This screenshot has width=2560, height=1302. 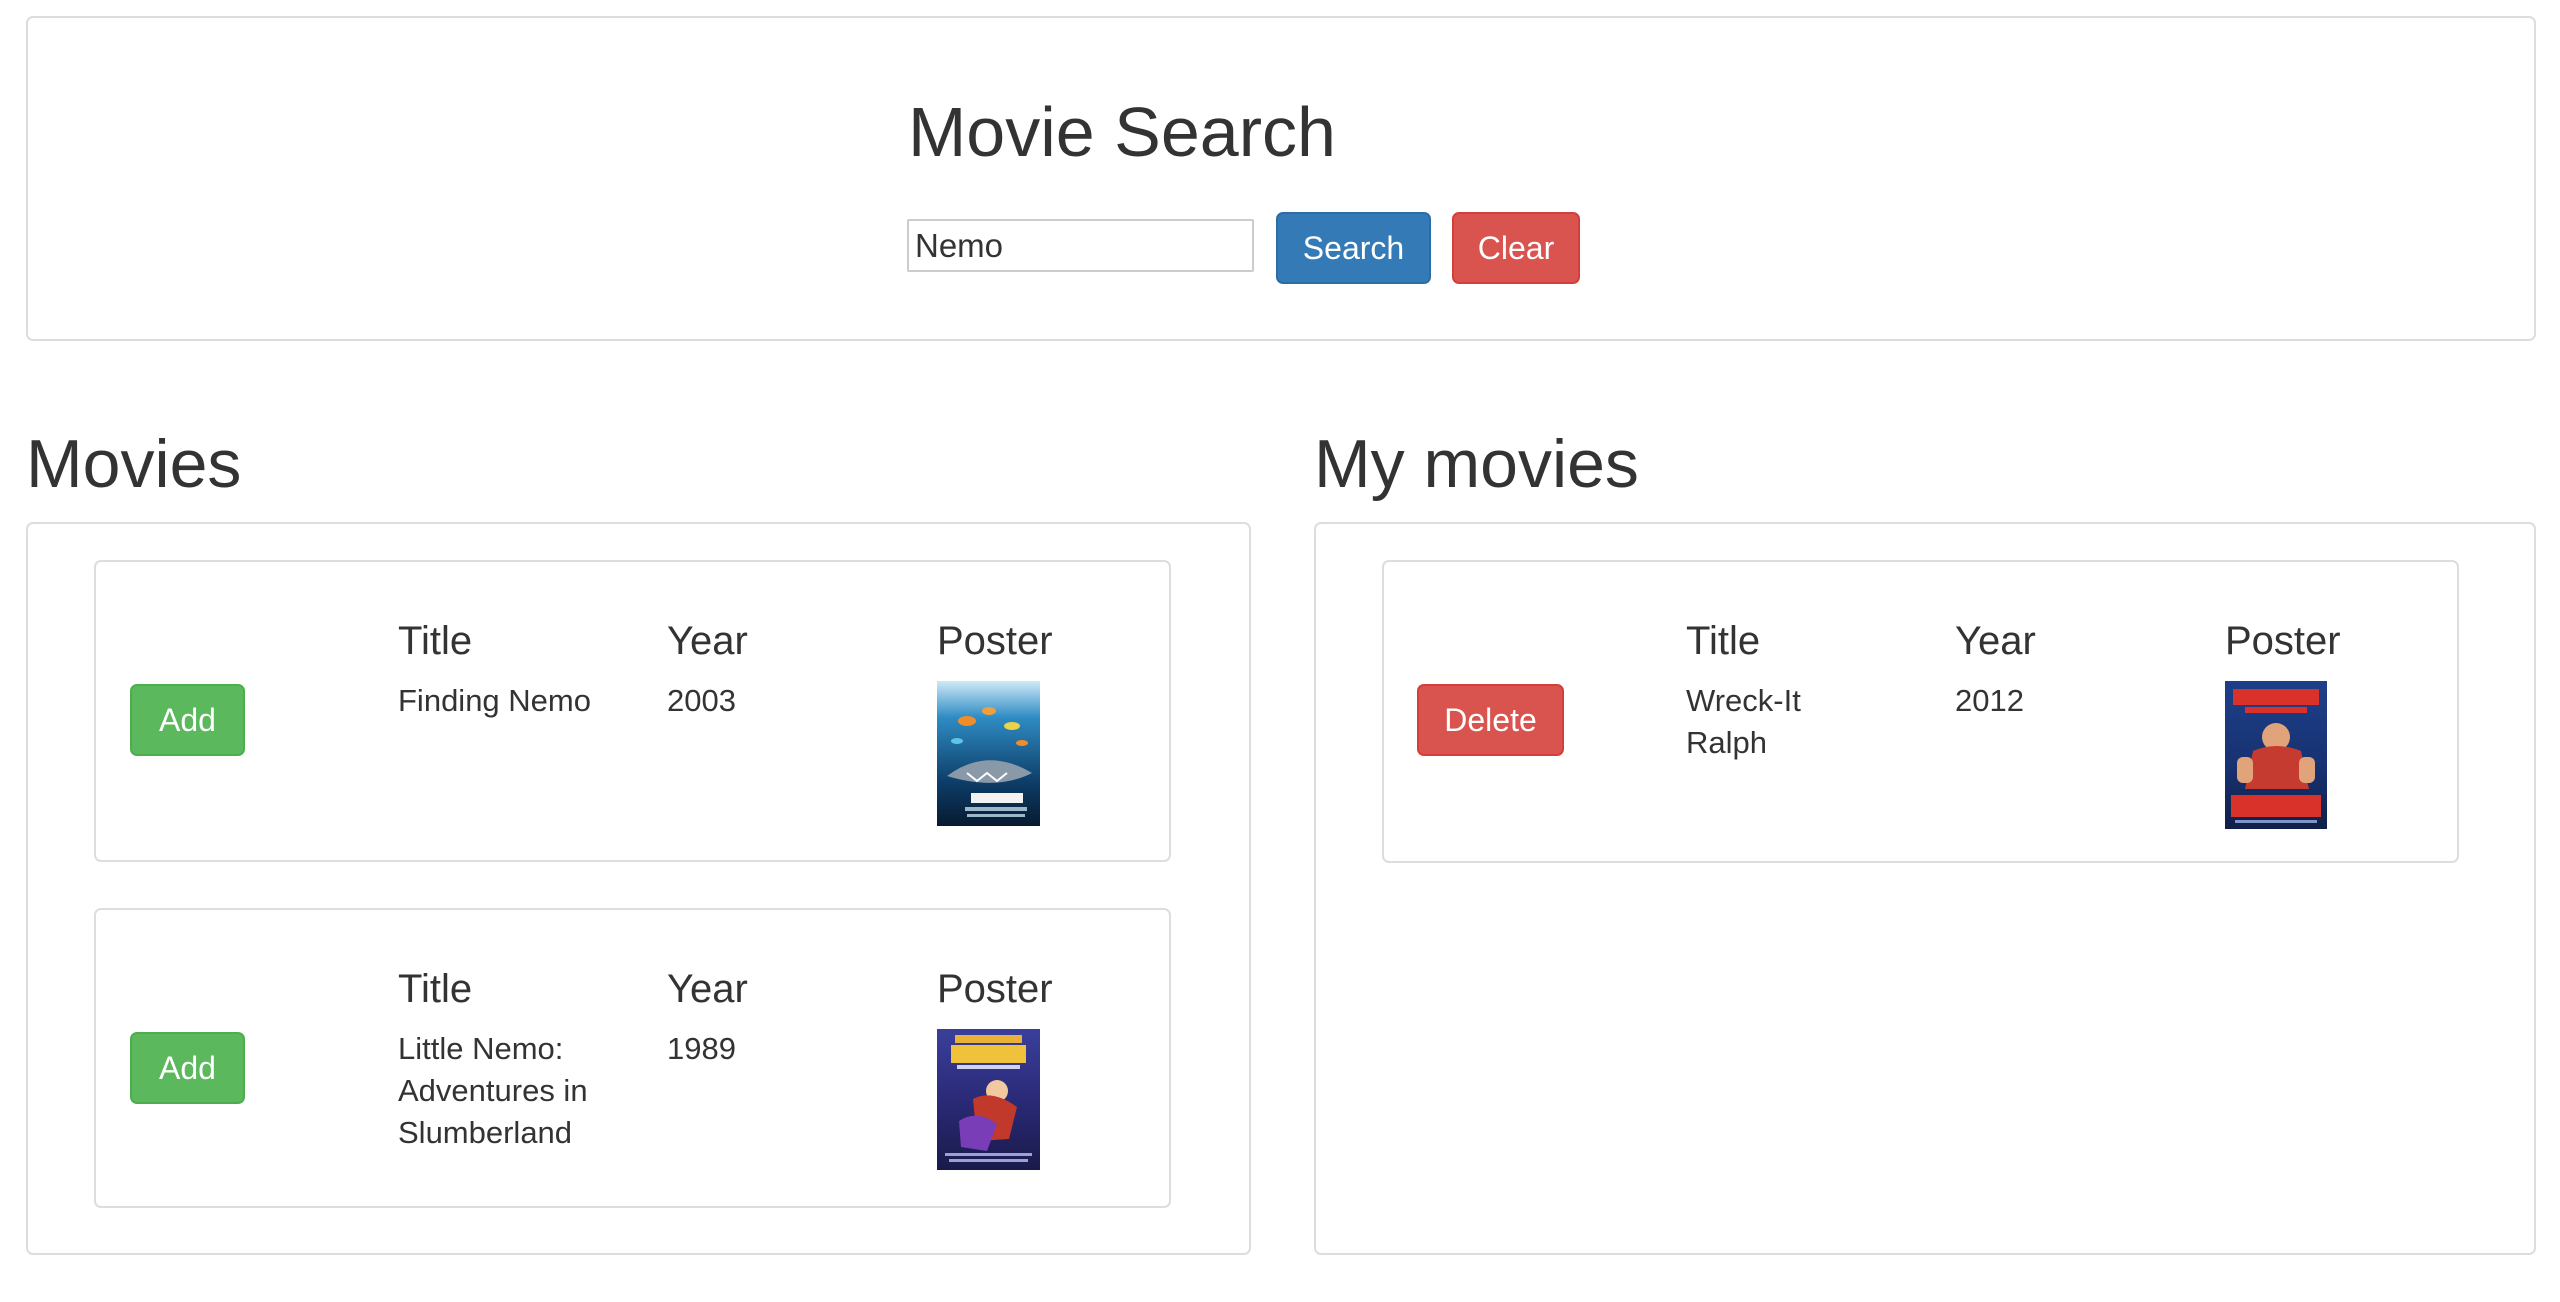 I want to click on movie-title: Wreck-It Ralph, so click(x=1743, y=721).